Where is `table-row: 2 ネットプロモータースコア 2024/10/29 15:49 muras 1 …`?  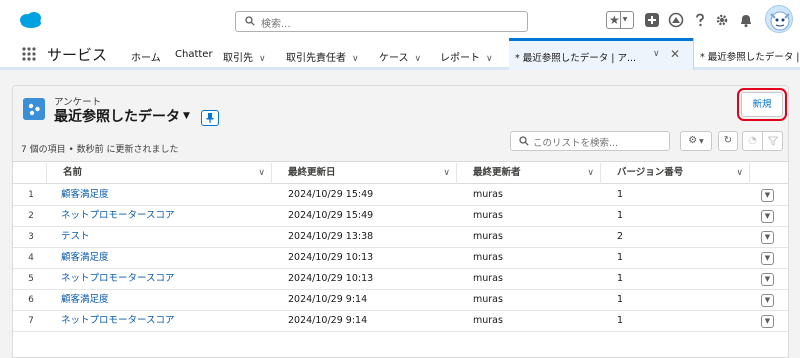 table-row: 2 ネットプロモータースコア 2024/10/29 15:49 muras 1 … is located at coordinates (400, 216).